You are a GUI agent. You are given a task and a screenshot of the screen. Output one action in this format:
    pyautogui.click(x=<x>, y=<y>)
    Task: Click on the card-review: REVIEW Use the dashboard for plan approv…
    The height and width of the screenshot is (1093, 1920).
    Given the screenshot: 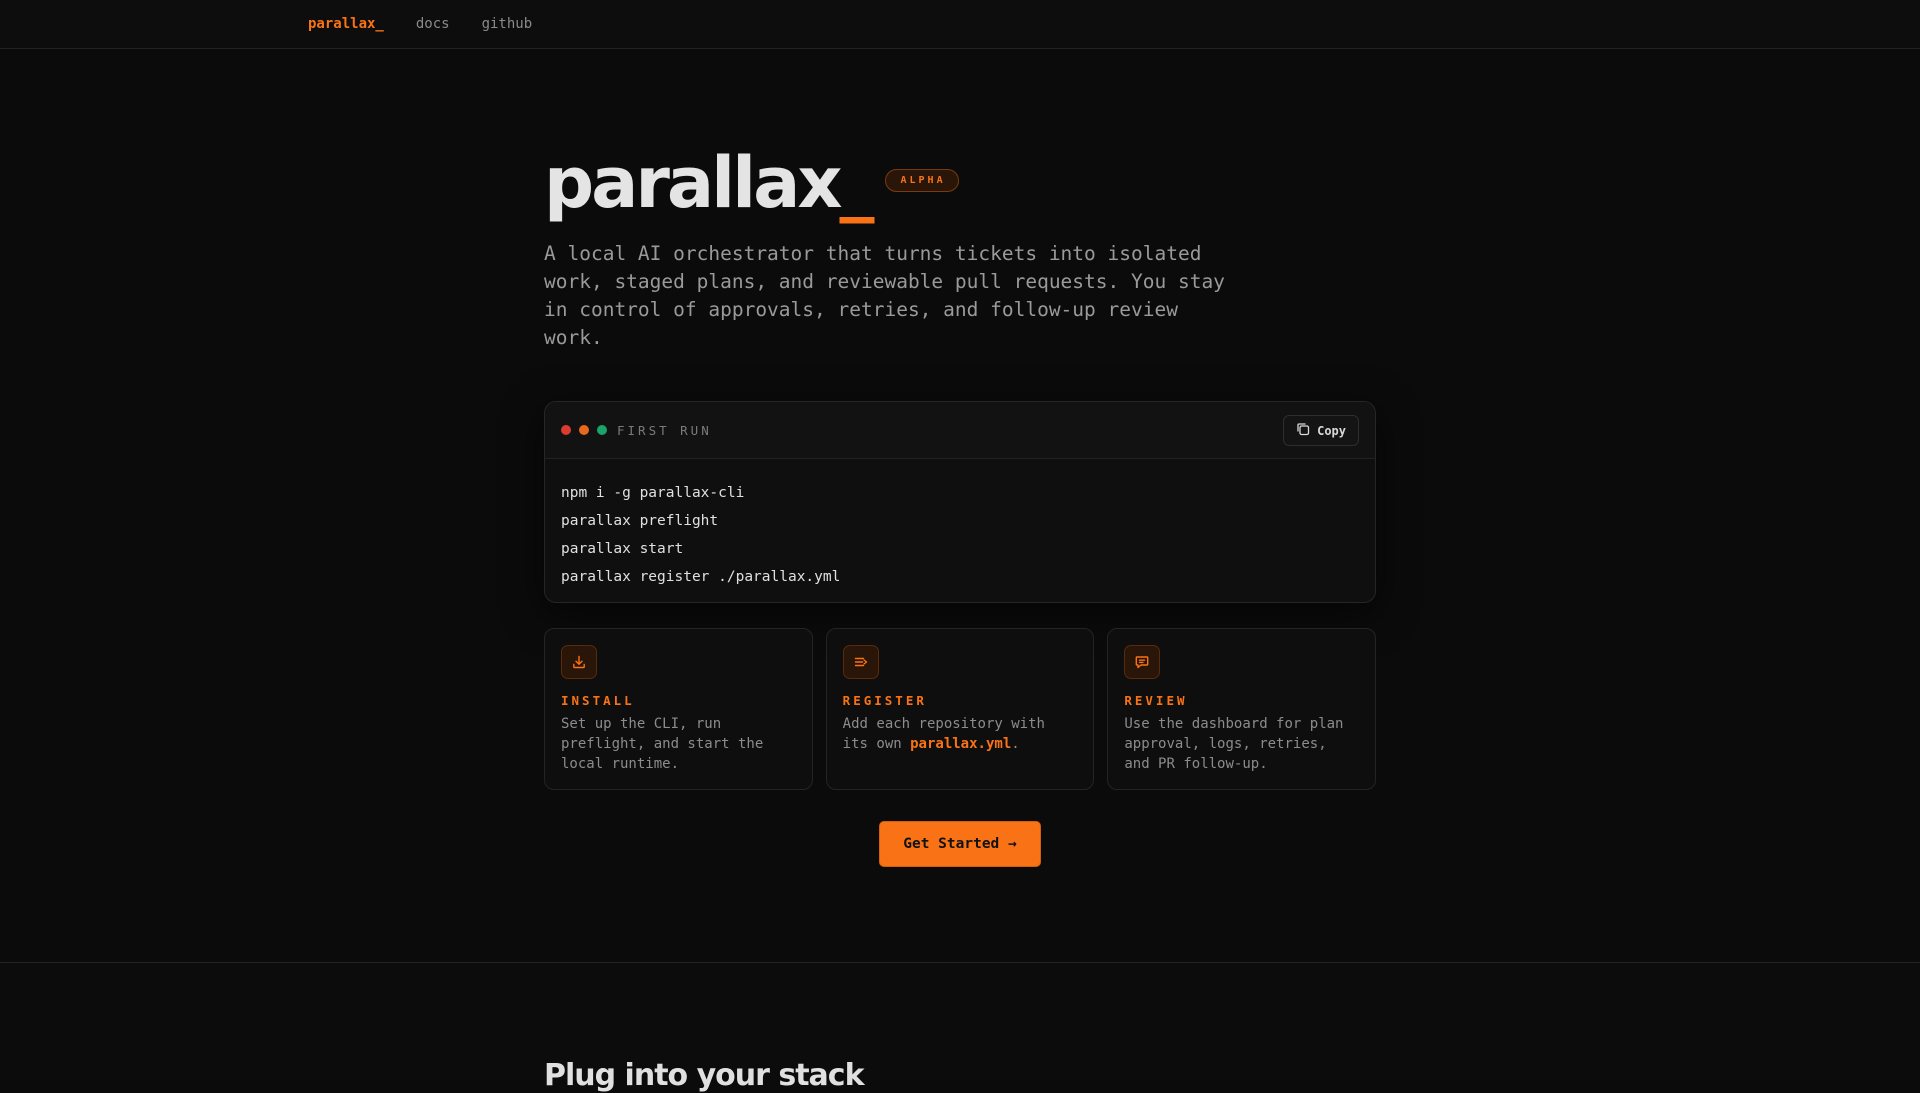 What is the action you would take?
    pyautogui.click(x=1242, y=709)
    